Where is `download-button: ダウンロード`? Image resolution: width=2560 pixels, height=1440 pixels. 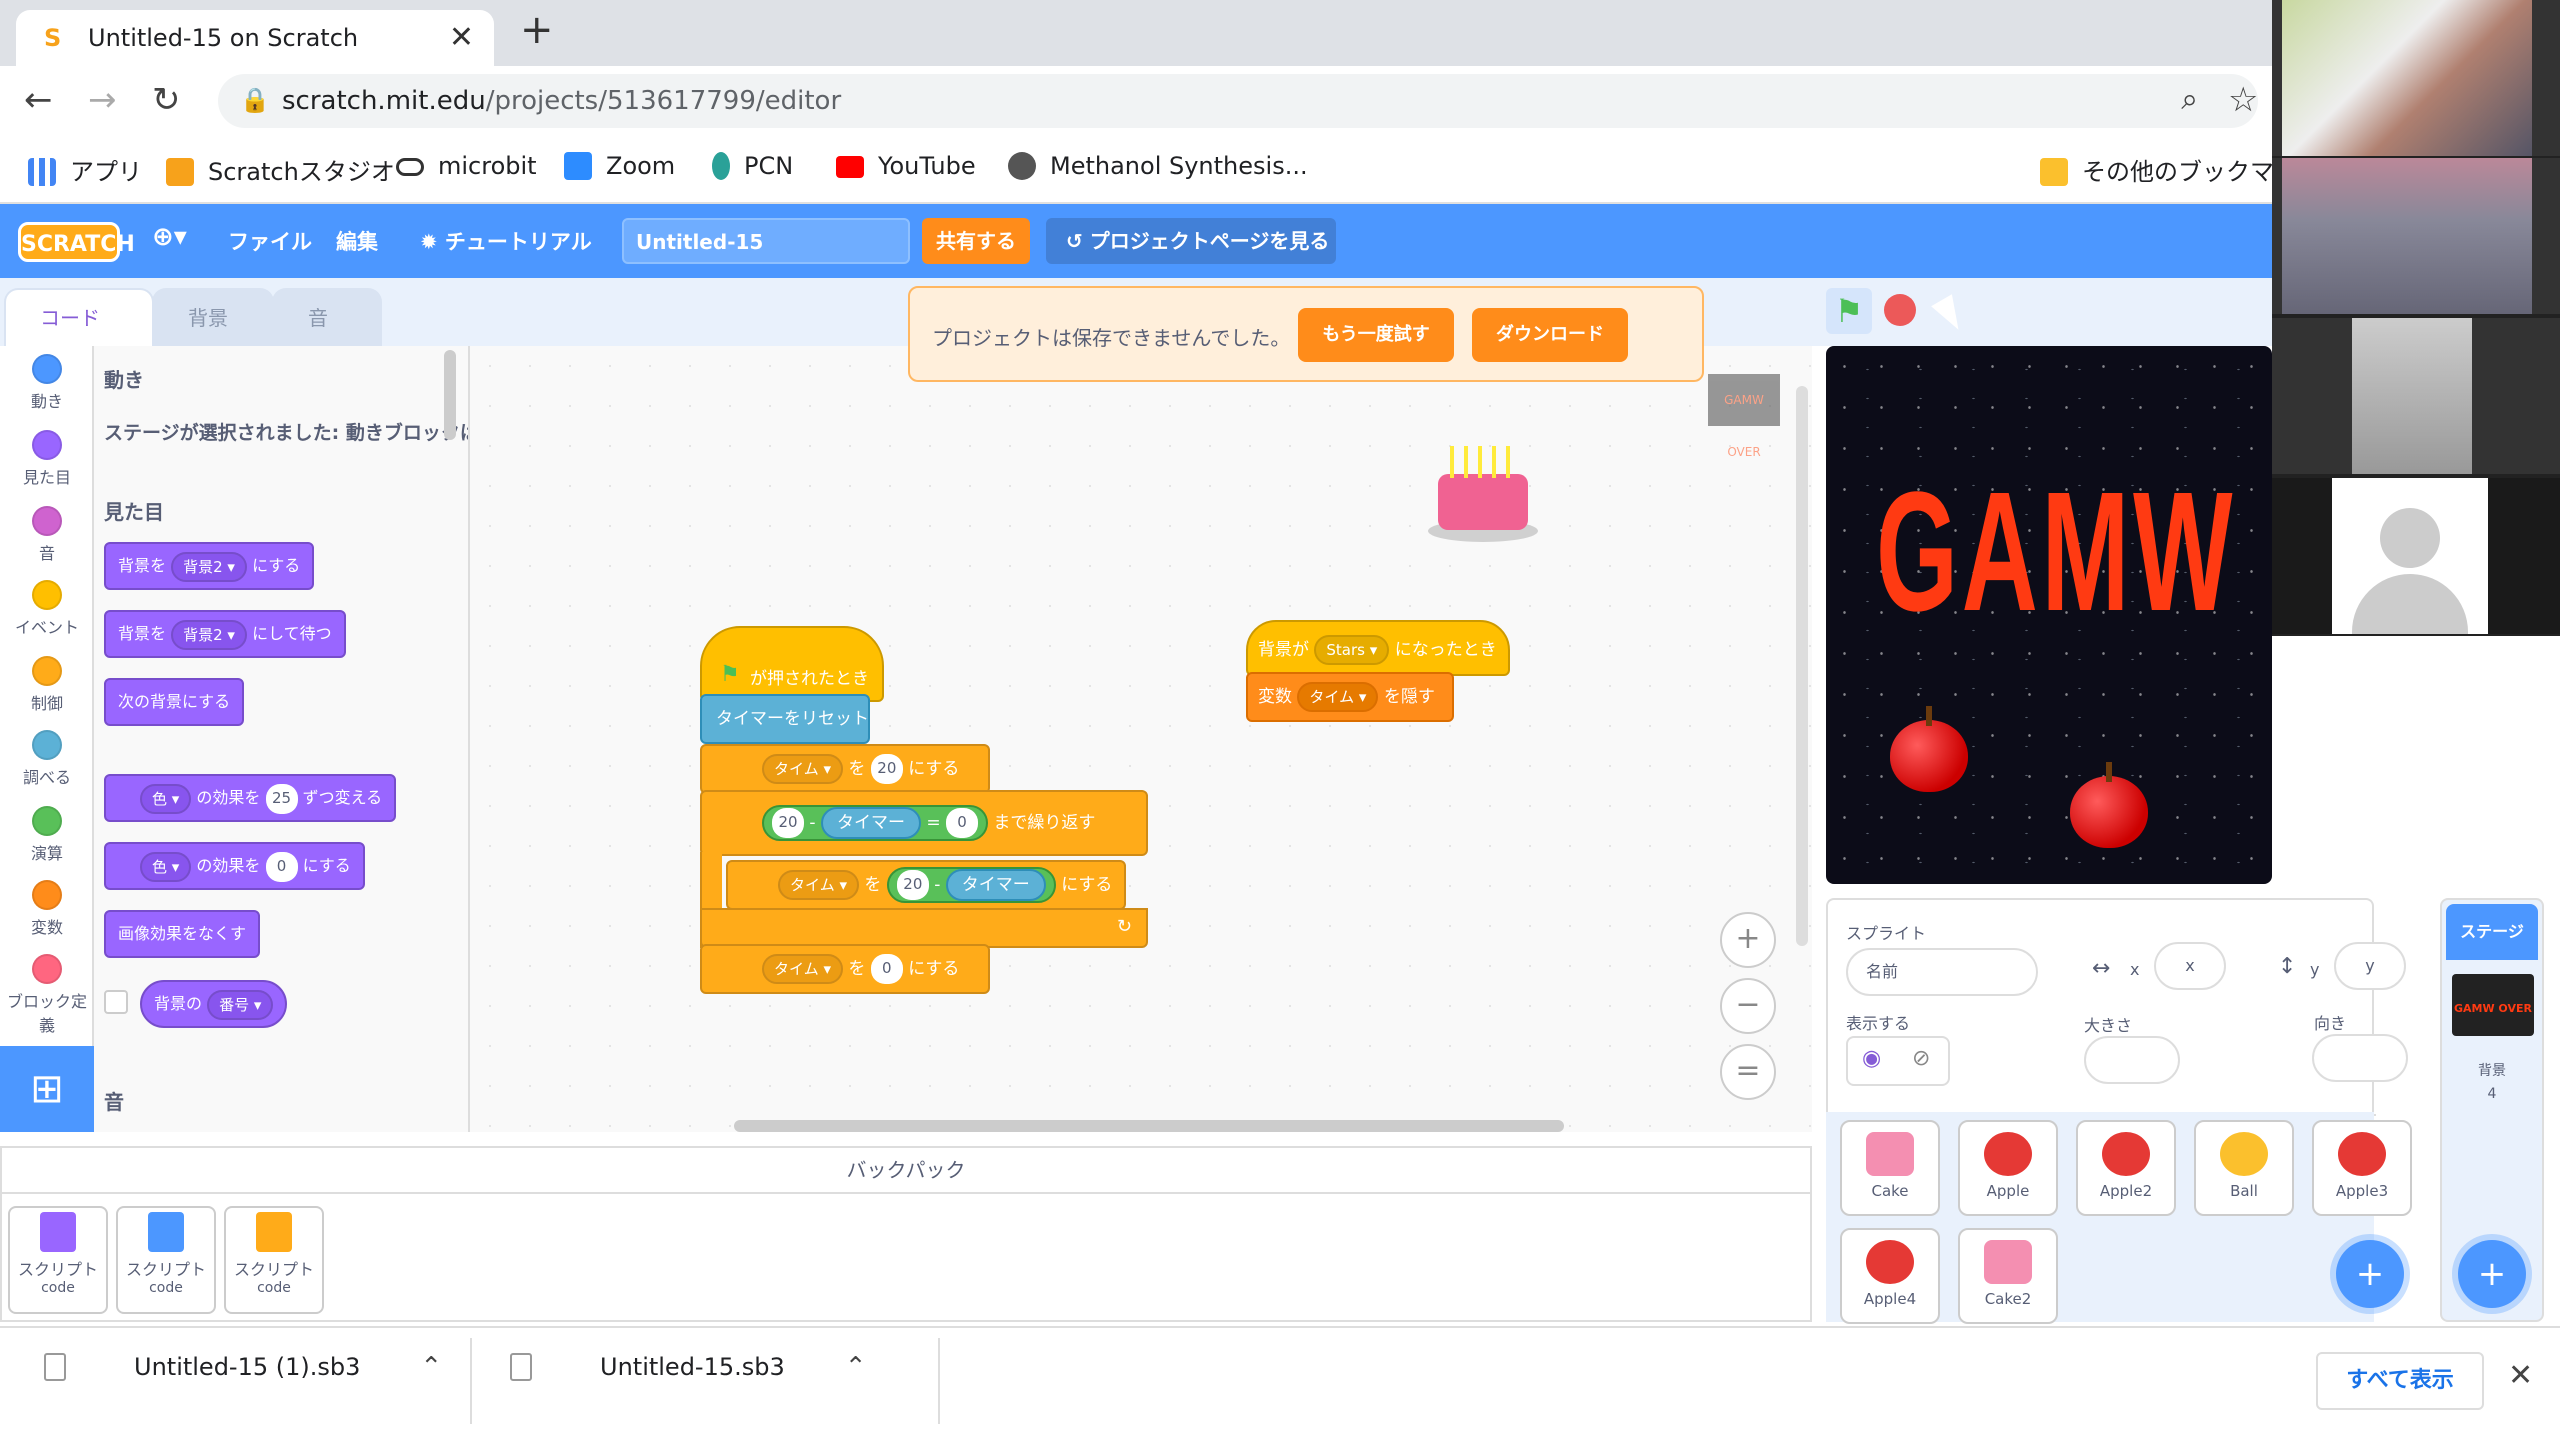 download-button: ダウンロード is located at coordinates (1550, 335).